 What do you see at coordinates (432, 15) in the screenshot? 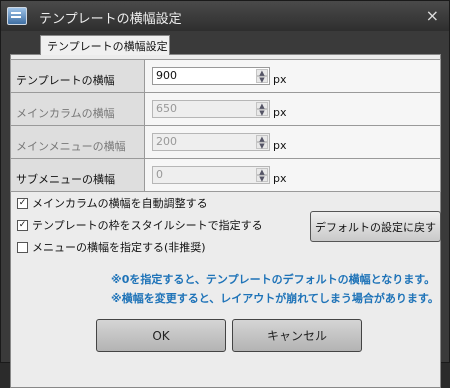
I see `close-icon: ×` at bounding box center [432, 15].